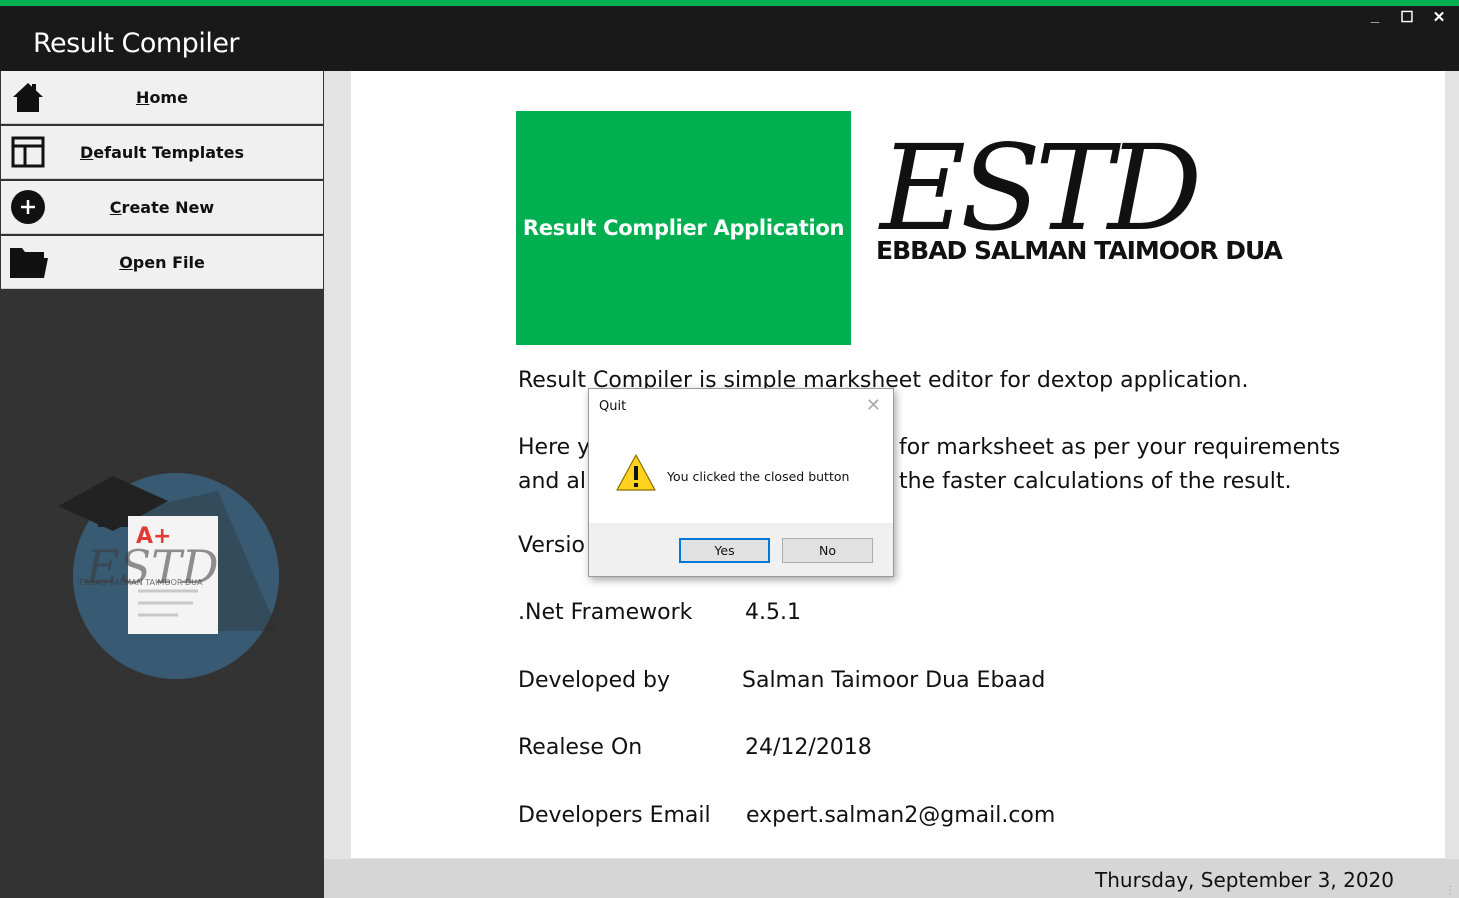 The image size is (1459, 898). I want to click on developed-by-label: Developed by, so click(594, 680).